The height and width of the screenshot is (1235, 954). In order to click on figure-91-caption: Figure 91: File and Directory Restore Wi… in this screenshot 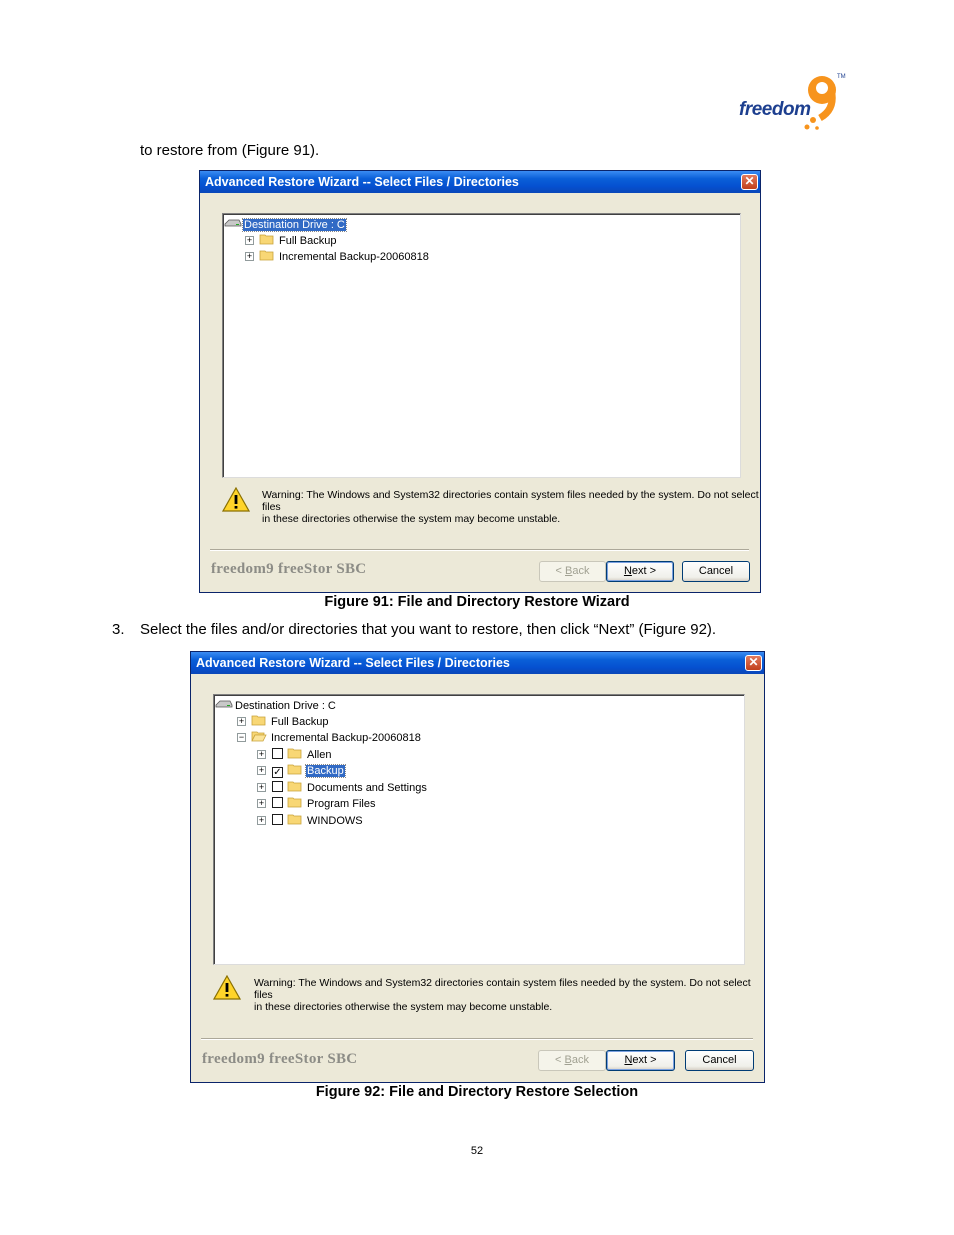, I will do `click(477, 602)`.